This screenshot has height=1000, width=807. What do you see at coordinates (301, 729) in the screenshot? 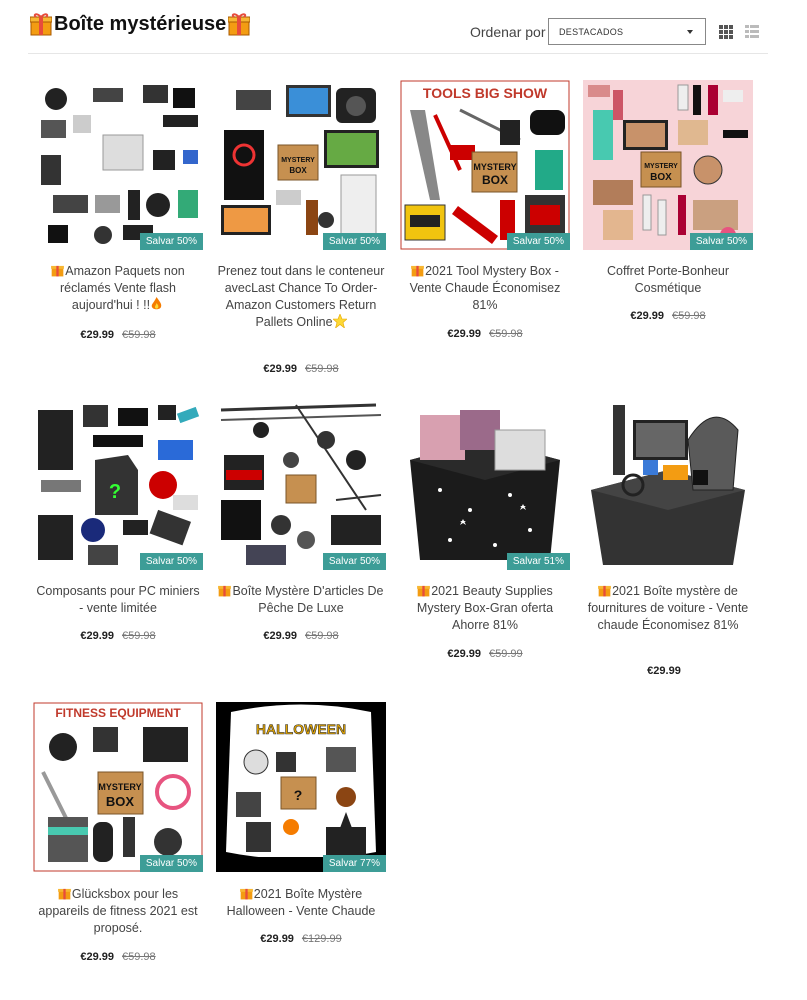
I see `svg-text: HALLOWEEN` at bounding box center [301, 729].